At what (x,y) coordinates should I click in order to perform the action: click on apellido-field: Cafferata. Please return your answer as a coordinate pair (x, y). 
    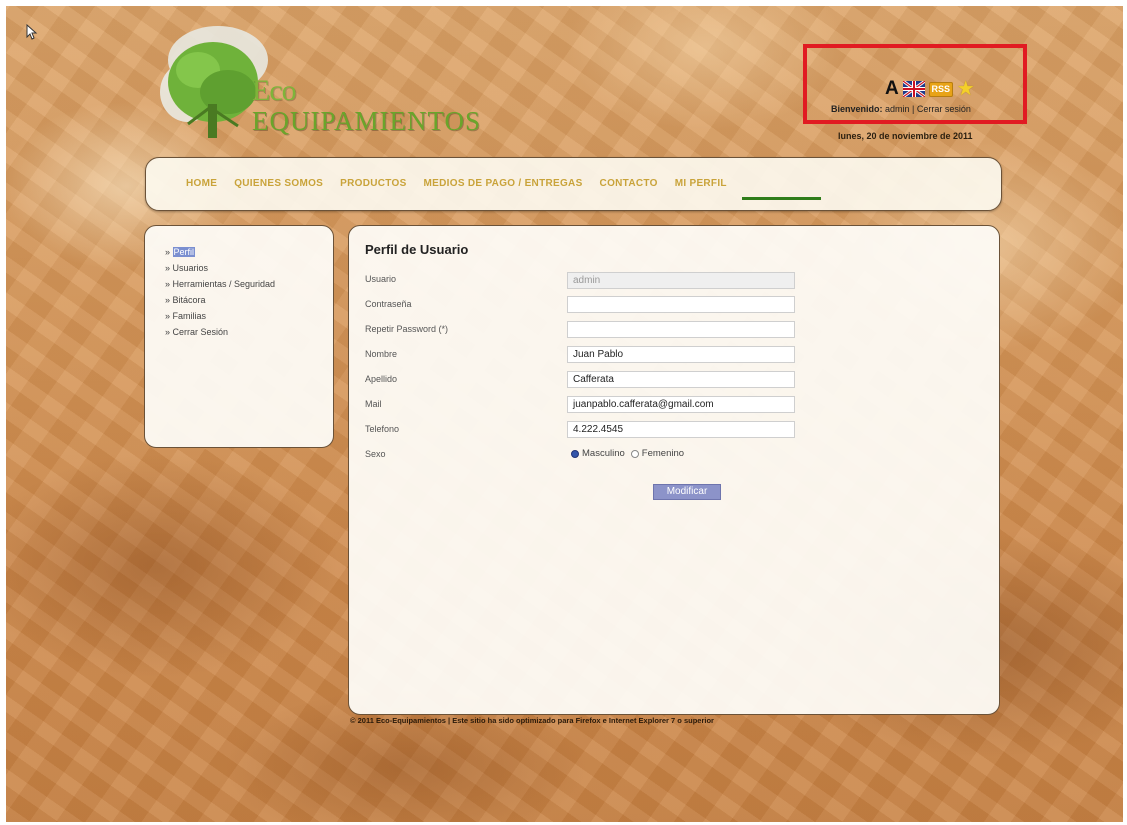
    Looking at the image, I should click on (681, 379).